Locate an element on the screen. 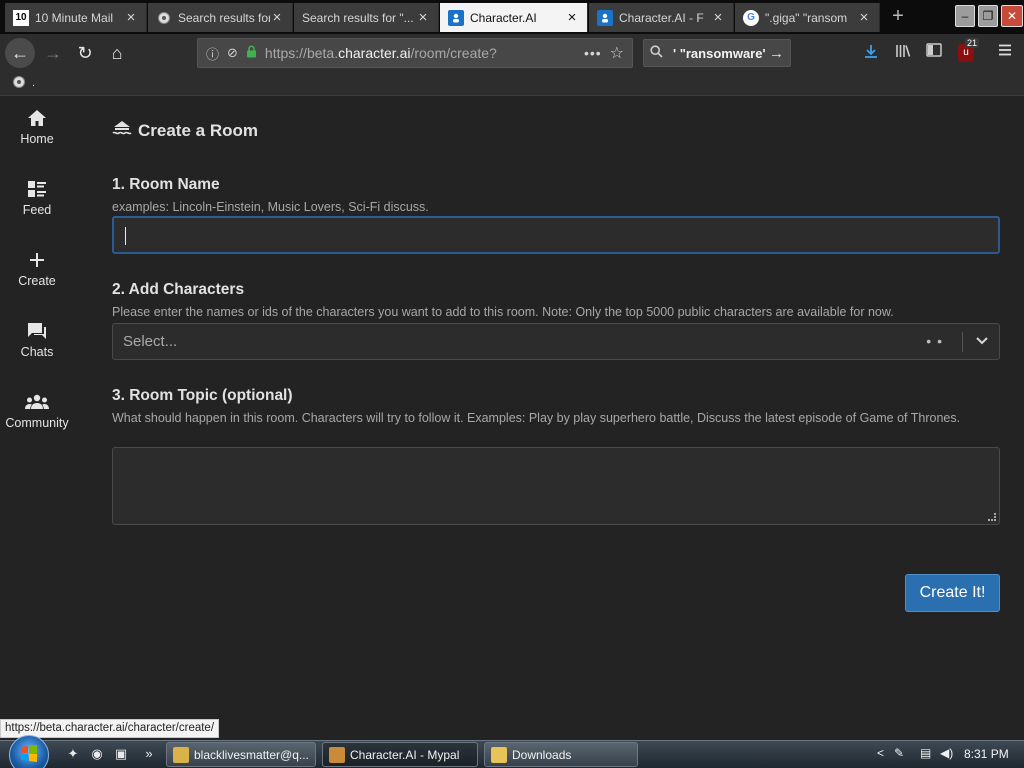 The width and height of the screenshot is (1024, 768). tab-title: Character.AI - F is located at coordinates (661, 17).